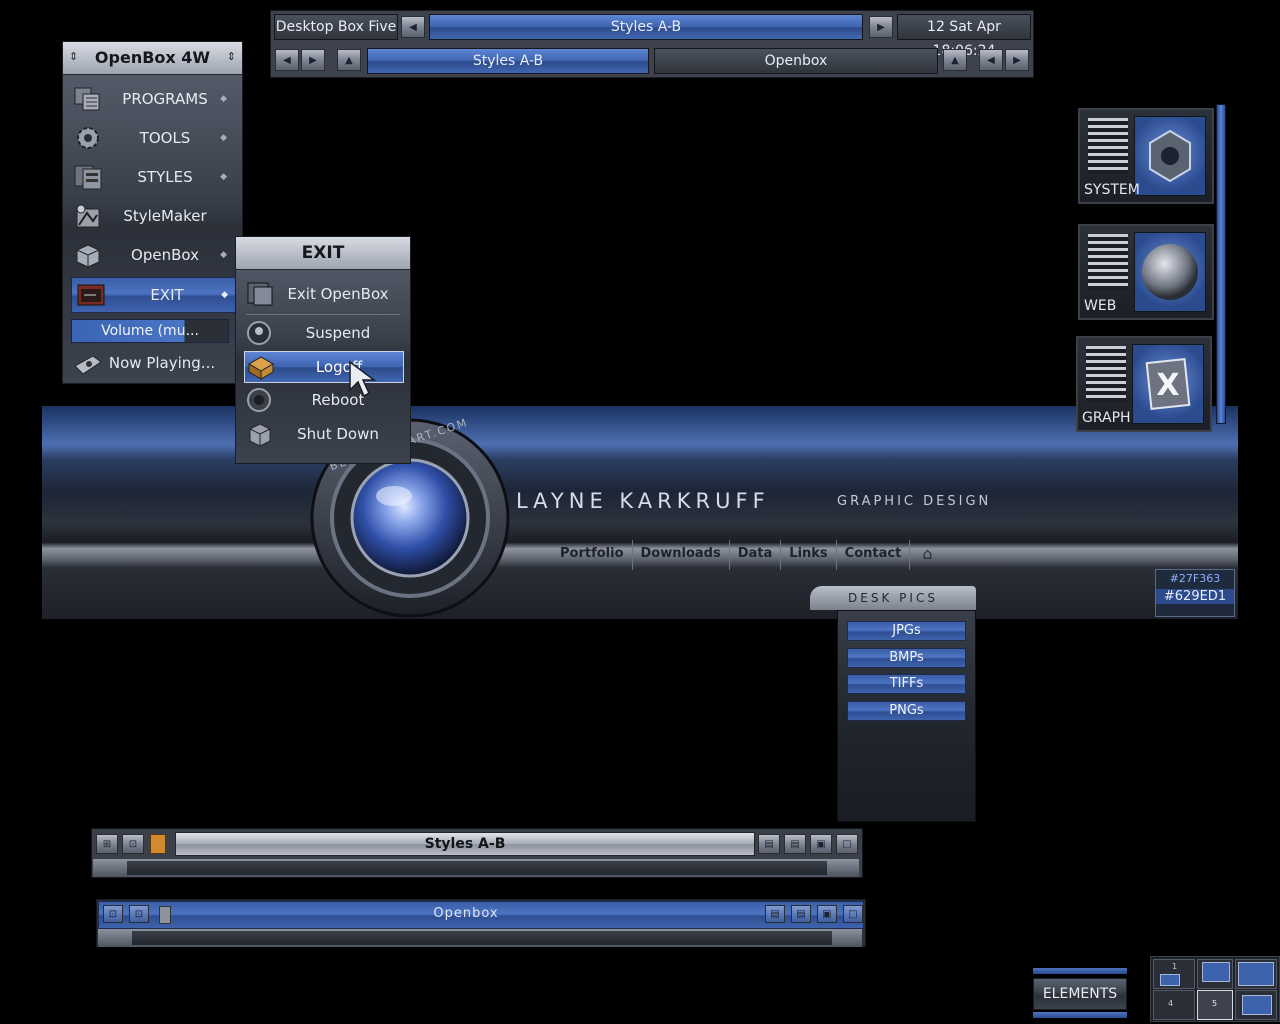 This screenshot has height=1024, width=1280. Describe the element at coordinates (91, 295) in the screenshot. I see `exit-icon` at that location.